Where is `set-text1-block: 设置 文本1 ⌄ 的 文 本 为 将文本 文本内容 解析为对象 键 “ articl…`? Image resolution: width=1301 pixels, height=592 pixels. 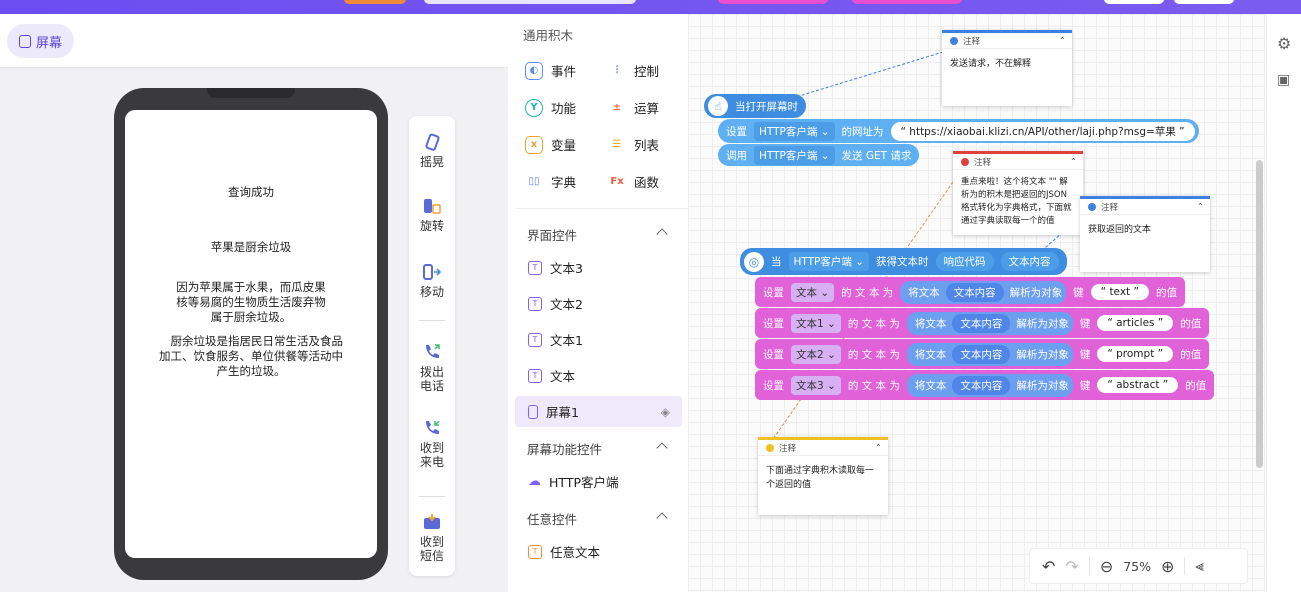
set-text1-block: 设置 文本1 ⌄ 的 文 本 为 将文本 文本内容 解析为对象 键 “ articl… is located at coordinates (982, 323).